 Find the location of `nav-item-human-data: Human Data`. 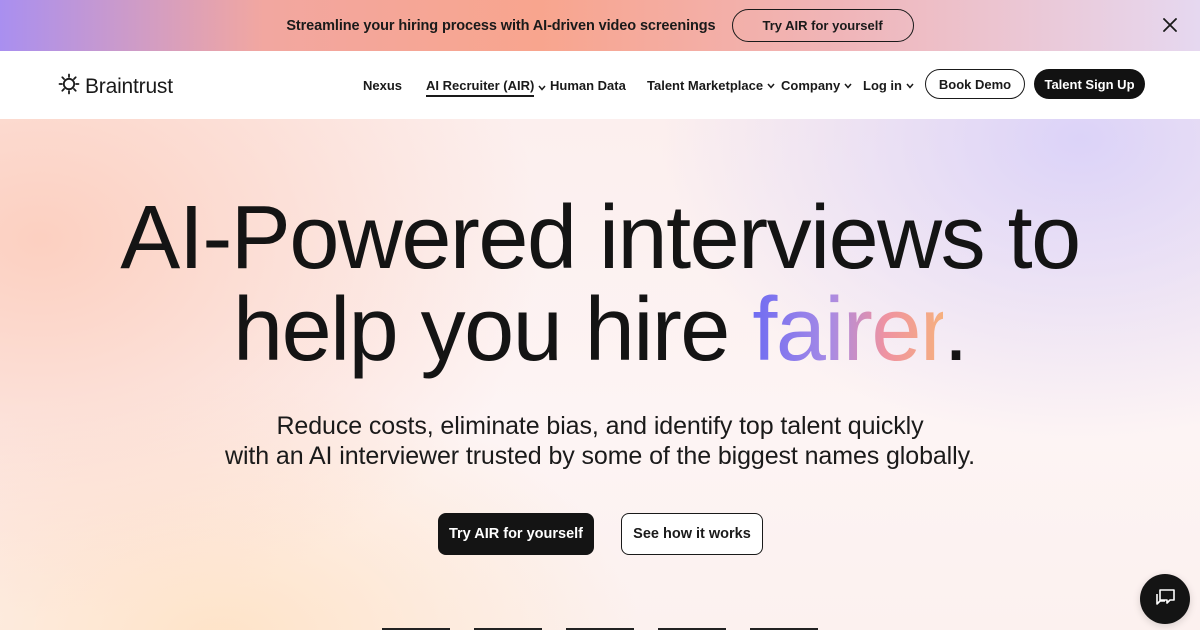

nav-item-human-data: Human Data is located at coordinates (588, 85).